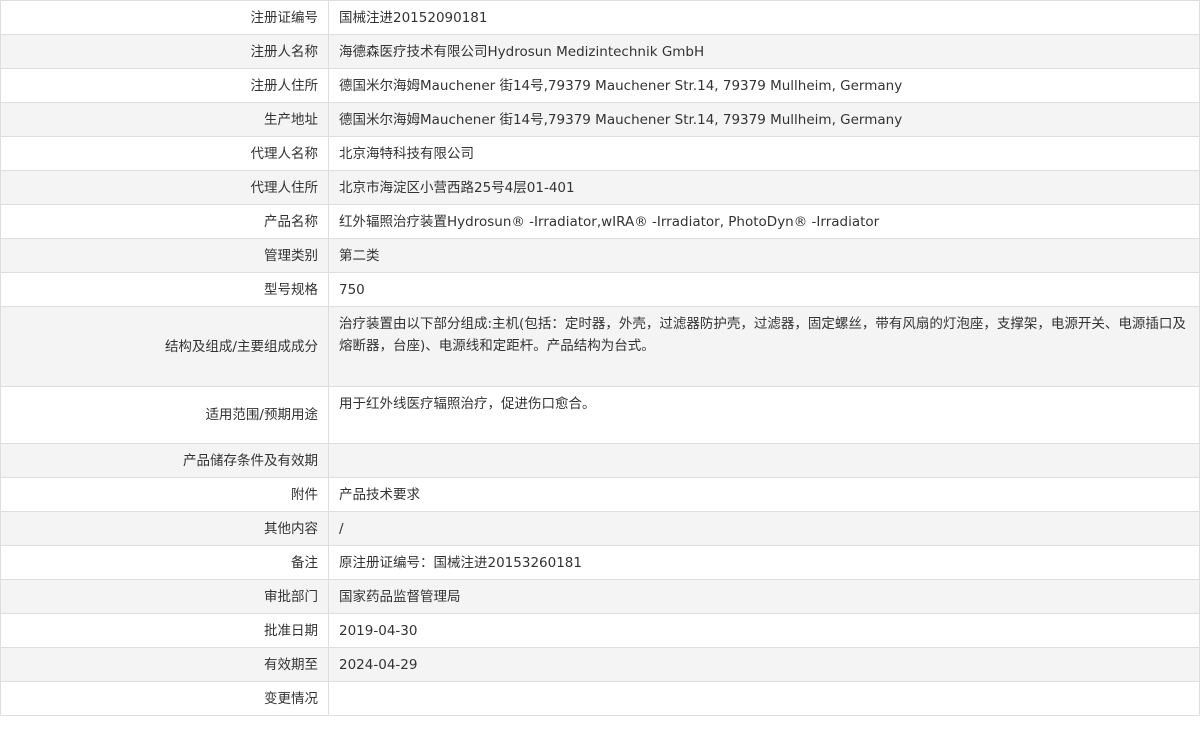 The height and width of the screenshot is (738, 1200). I want to click on field-label: 代理人名称, so click(164, 153).